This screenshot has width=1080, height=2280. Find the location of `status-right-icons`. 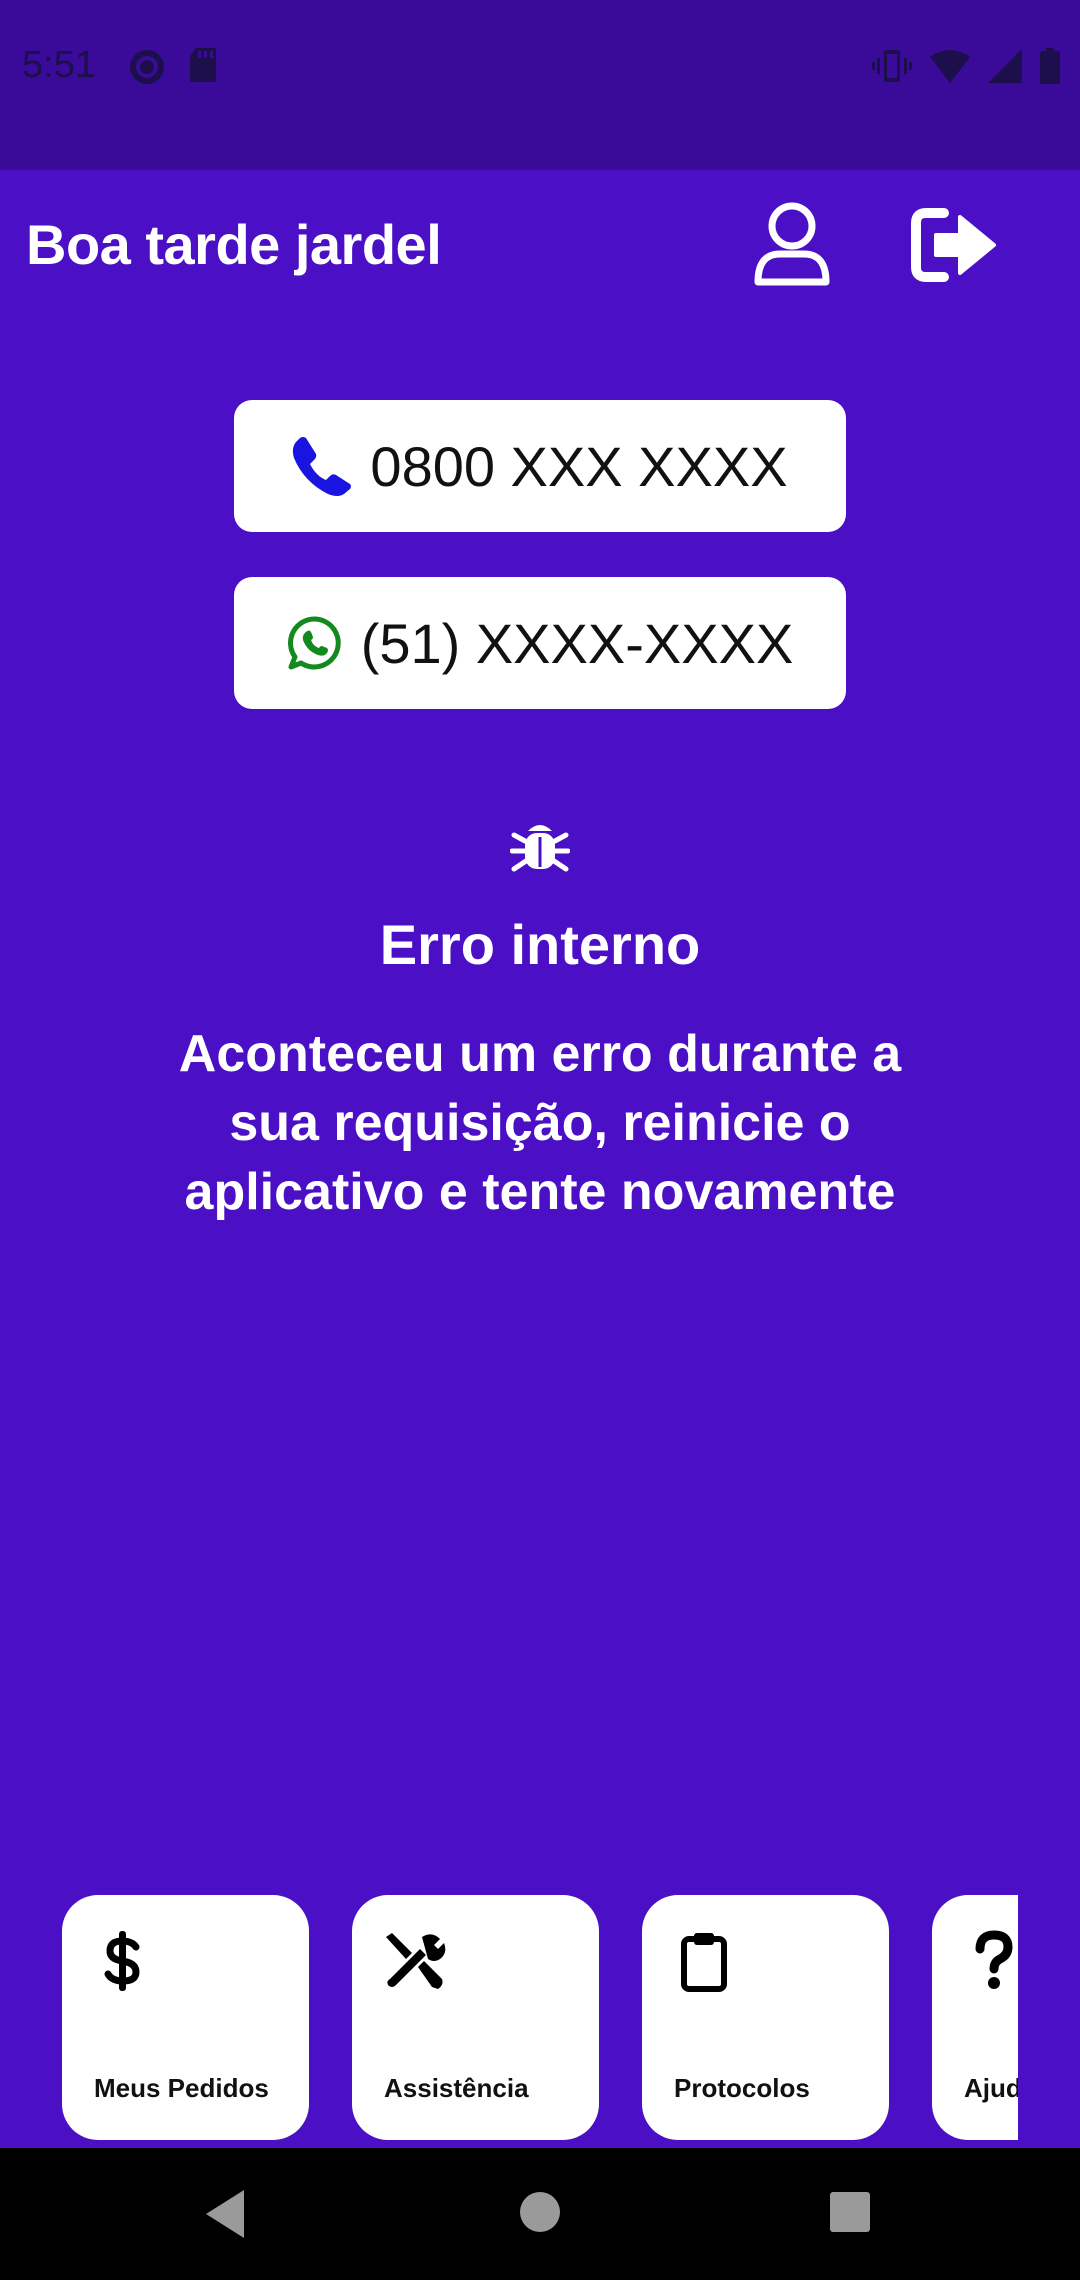

status-right-icons is located at coordinates (966, 66).